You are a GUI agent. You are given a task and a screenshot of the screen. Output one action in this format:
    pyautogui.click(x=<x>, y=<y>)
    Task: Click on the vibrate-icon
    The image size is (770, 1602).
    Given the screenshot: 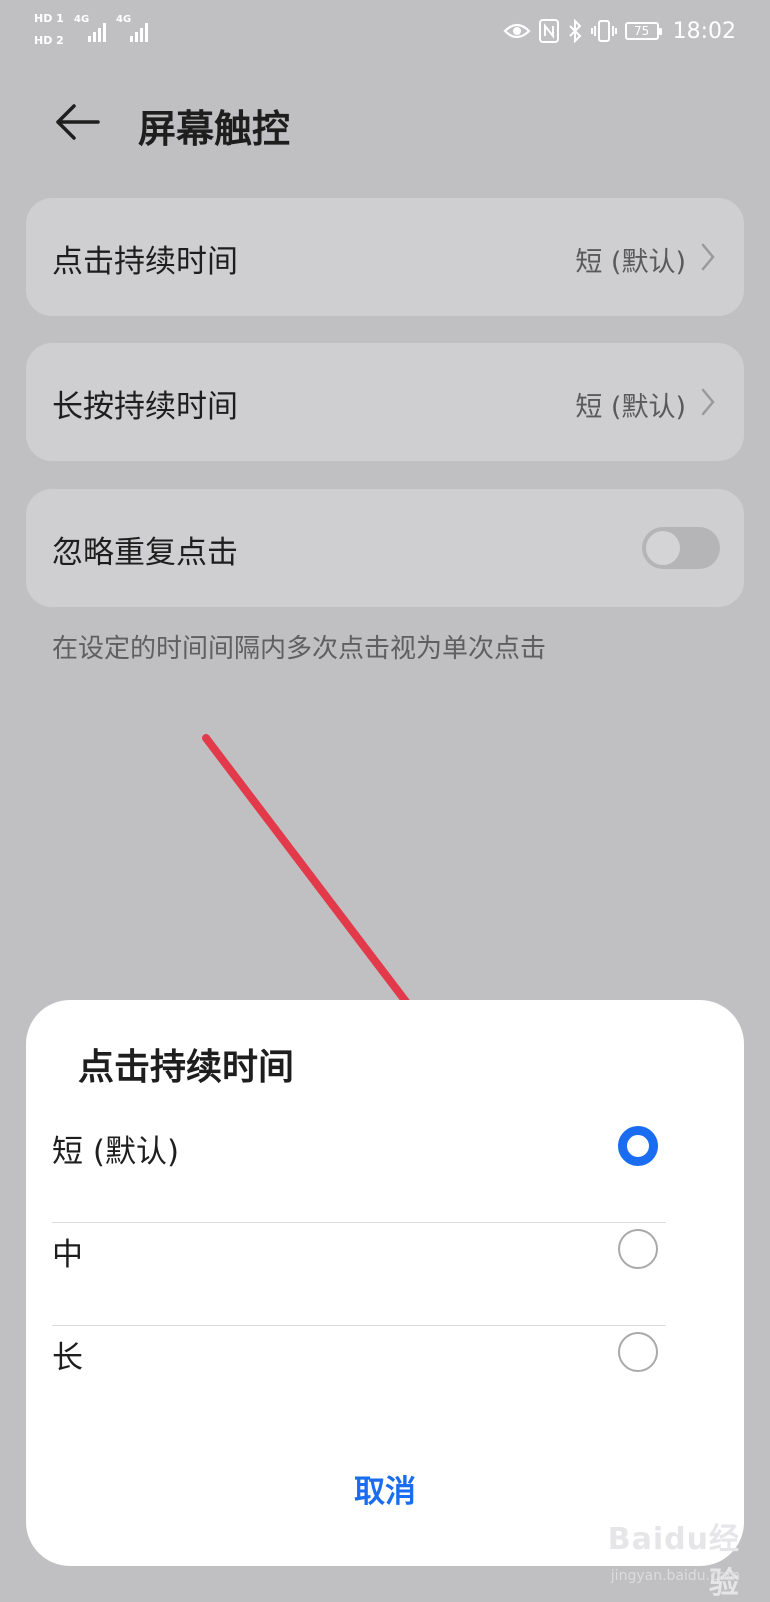 What is the action you would take?
    pyautogui.click(x=603, y=31)
    